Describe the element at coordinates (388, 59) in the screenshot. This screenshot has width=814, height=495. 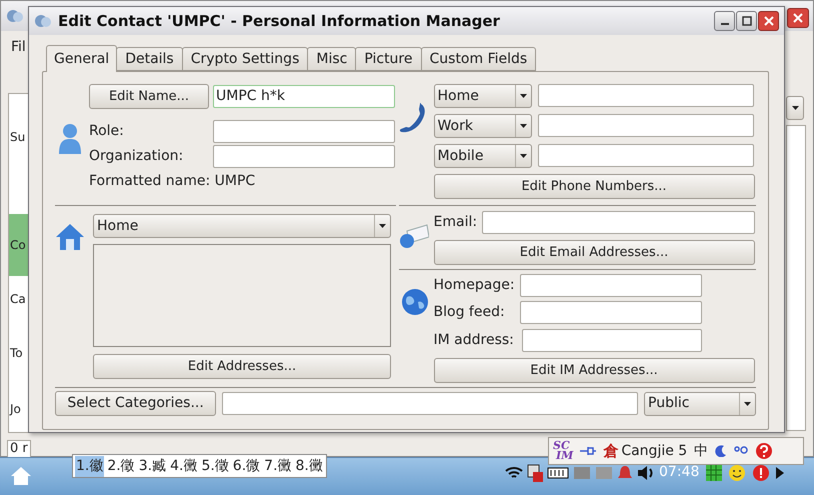
I see `tab: Picture` at that location.